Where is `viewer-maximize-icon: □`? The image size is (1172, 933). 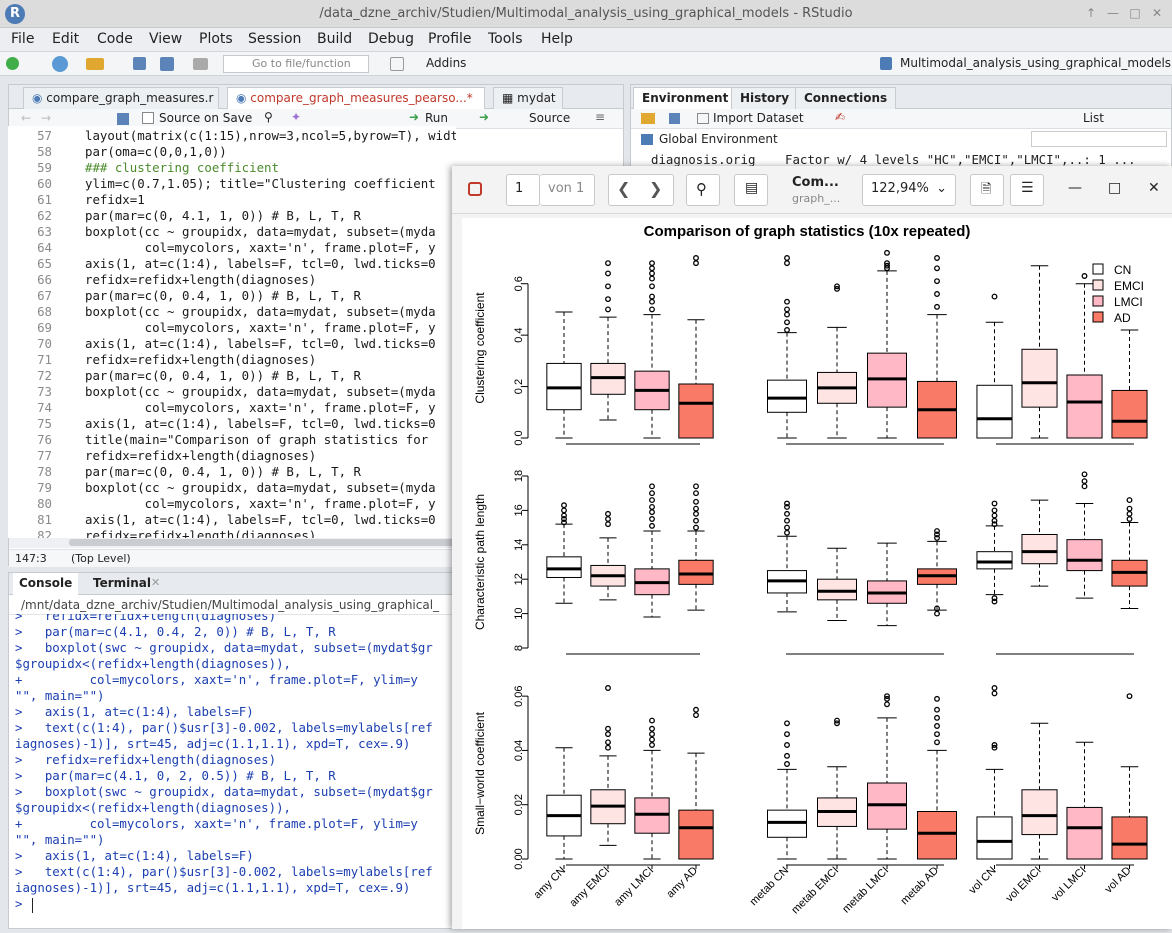
viewer-maximize-icon: □ is located at coordinates (1114, 188).